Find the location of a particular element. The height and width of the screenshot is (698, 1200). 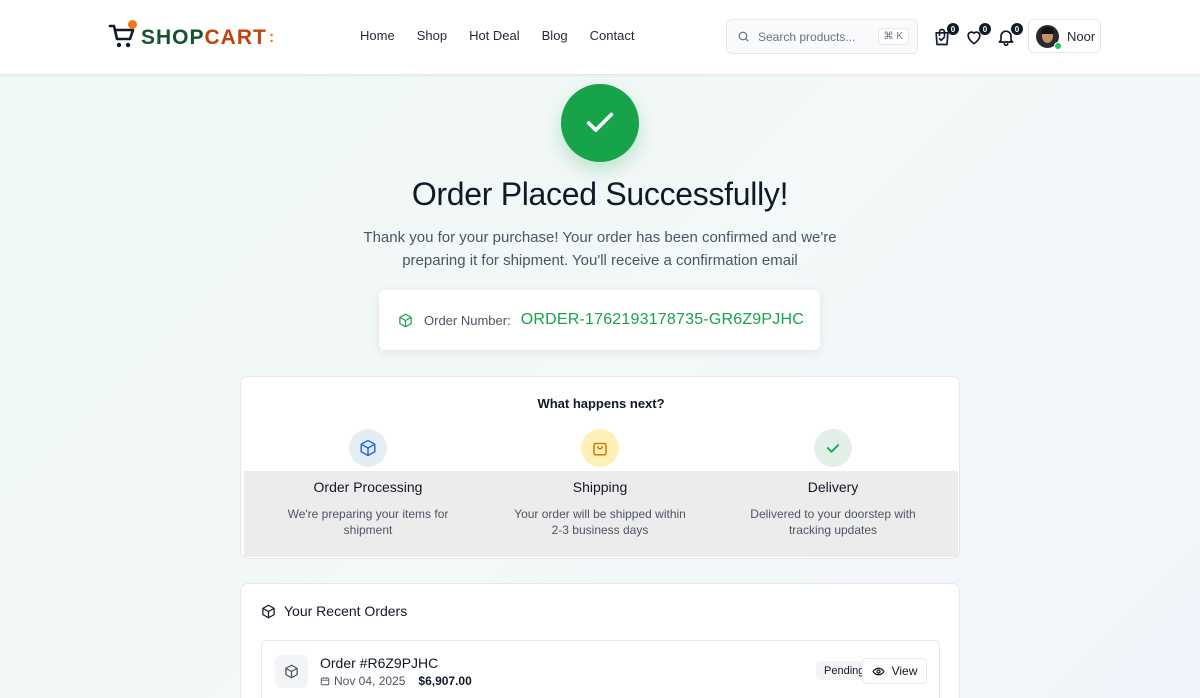

shopcart-logo: SHOPCART : is located at coordinates (191, 36).